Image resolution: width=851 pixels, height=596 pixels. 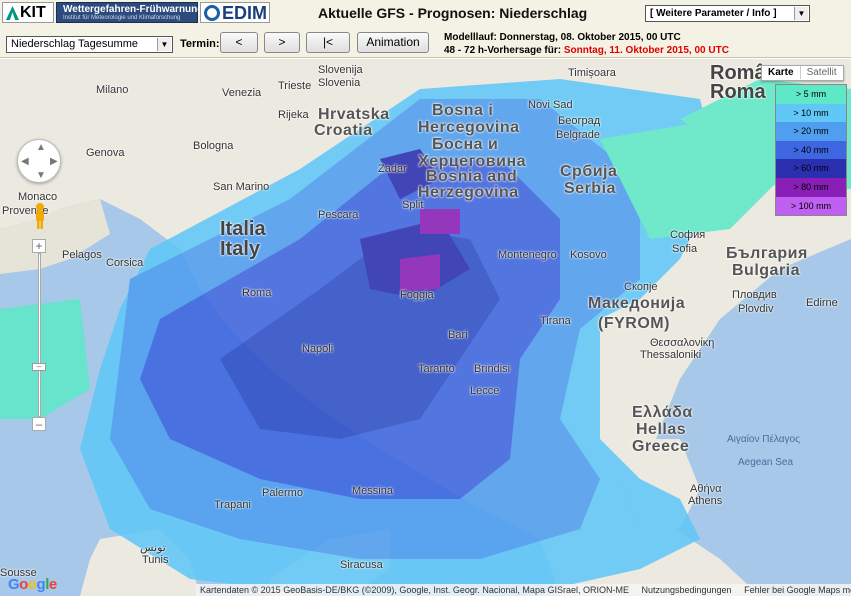 I want to click on map-label-pelagos: Pelagos, so click(x=82, y=255).